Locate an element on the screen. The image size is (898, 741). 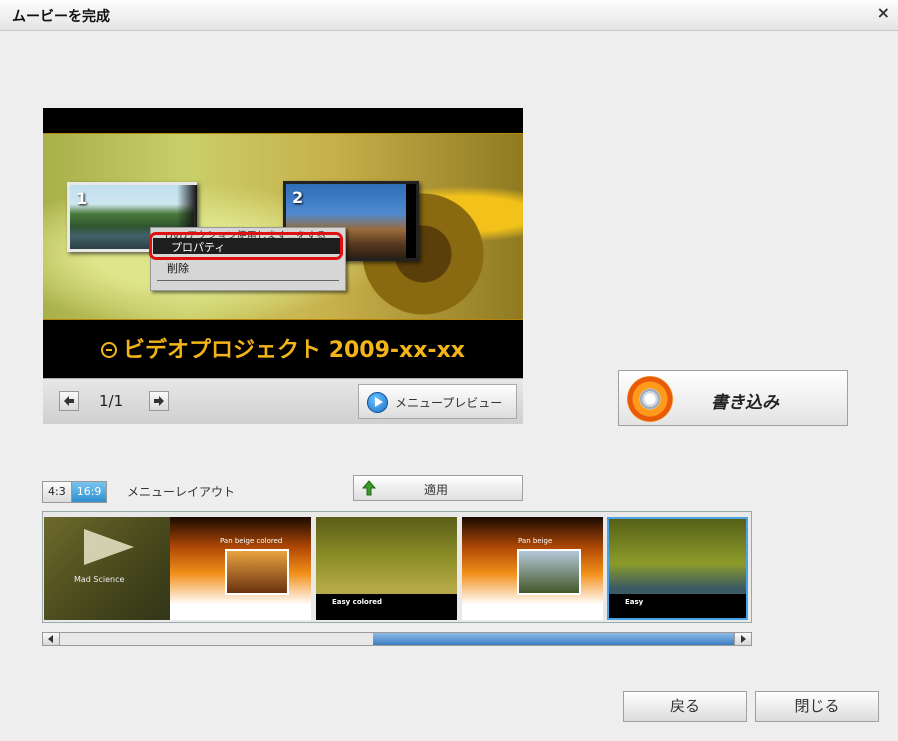
close-button: 閉じる is located at coordinates (817, 706).